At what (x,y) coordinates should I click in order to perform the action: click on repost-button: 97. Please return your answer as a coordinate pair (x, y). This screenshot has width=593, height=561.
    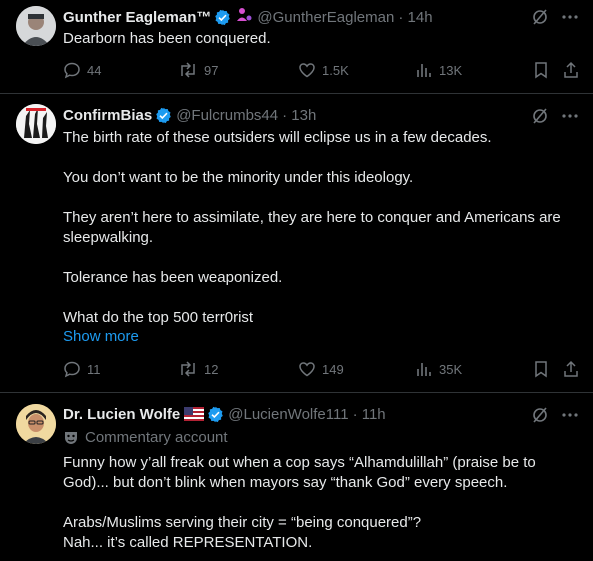
    Looking at the image, I should click on (198, 70).